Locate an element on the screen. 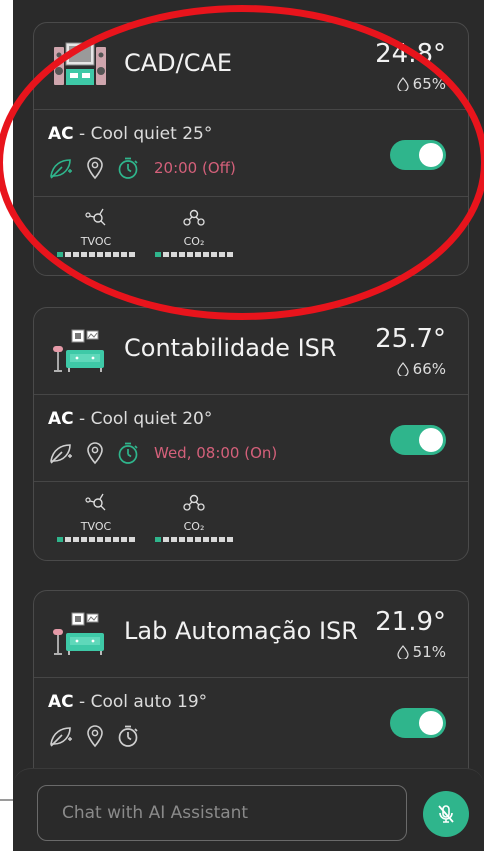 The image size is (484, 851). room-humidity: 65% is located at coordinates (421, 84).